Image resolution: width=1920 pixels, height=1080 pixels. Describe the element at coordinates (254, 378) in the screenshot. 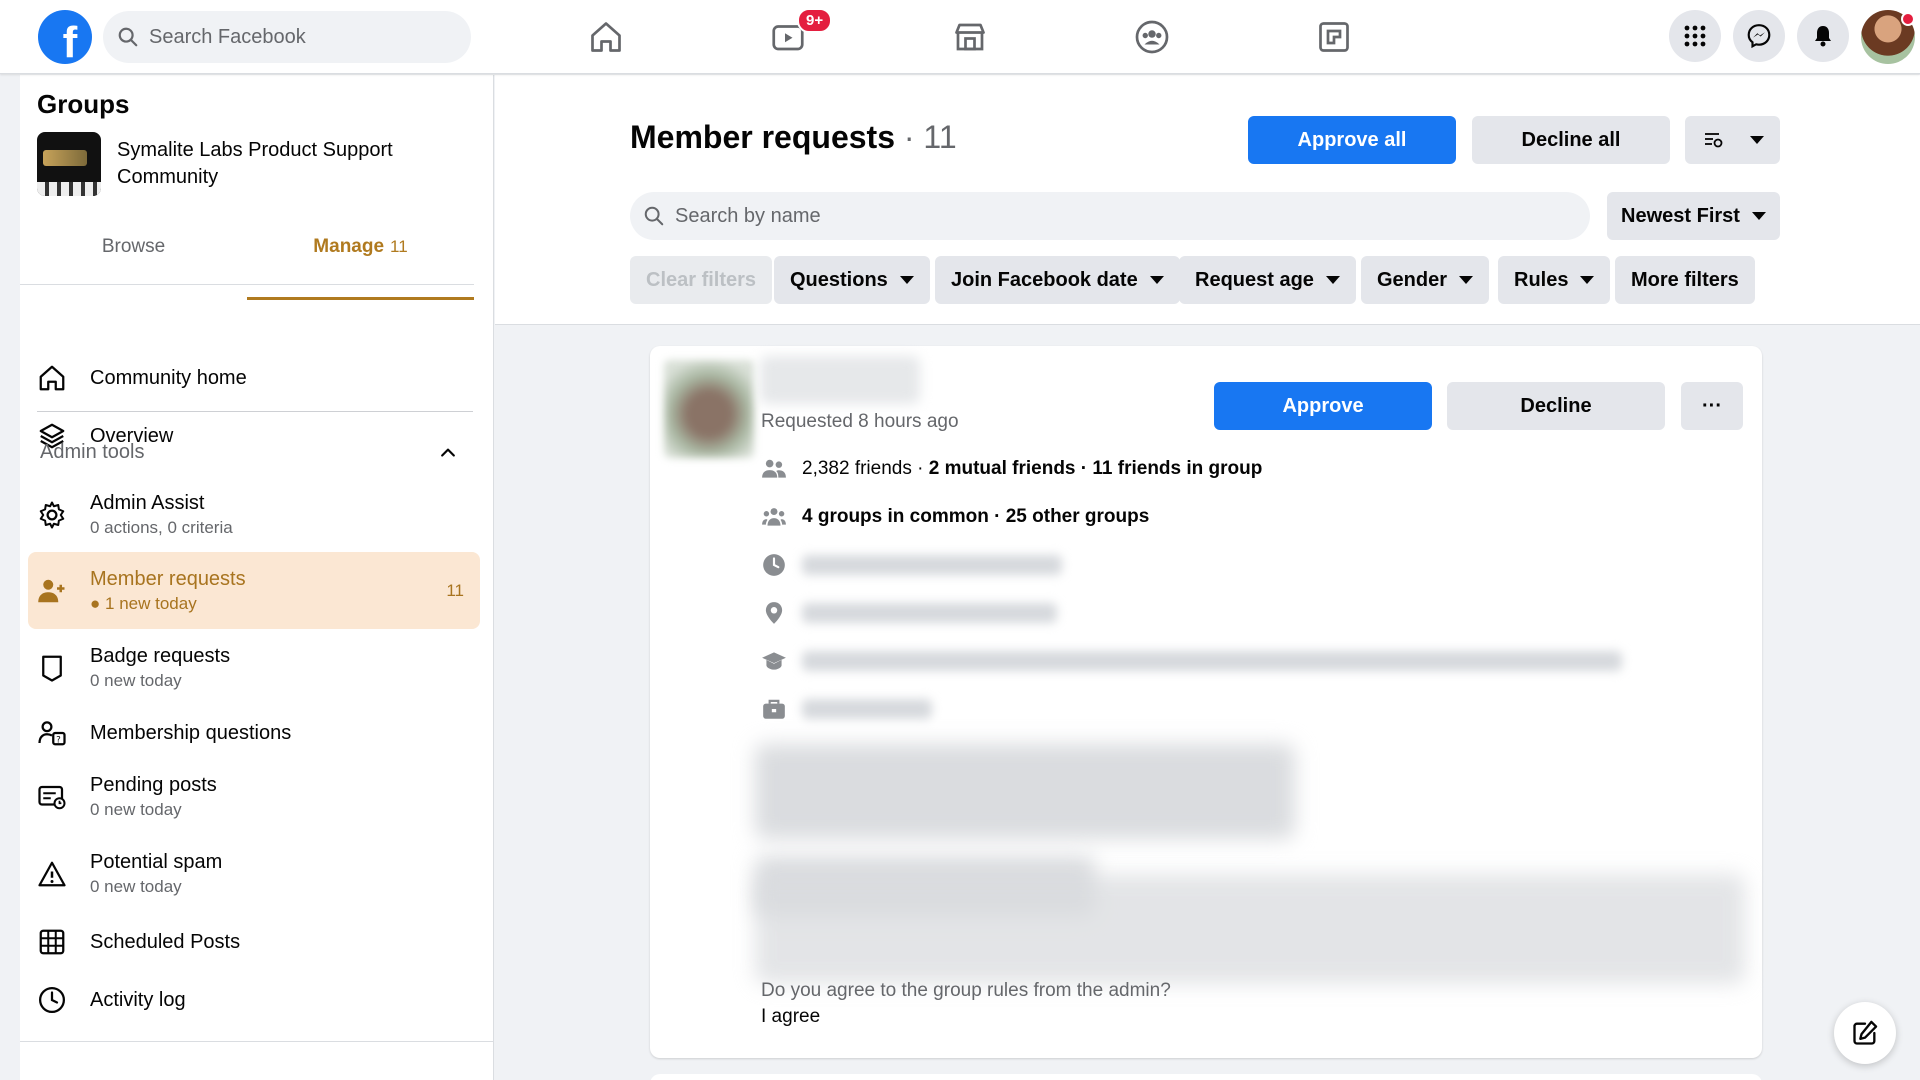

I see `sidebar-item-community-home: Community home` at that location.